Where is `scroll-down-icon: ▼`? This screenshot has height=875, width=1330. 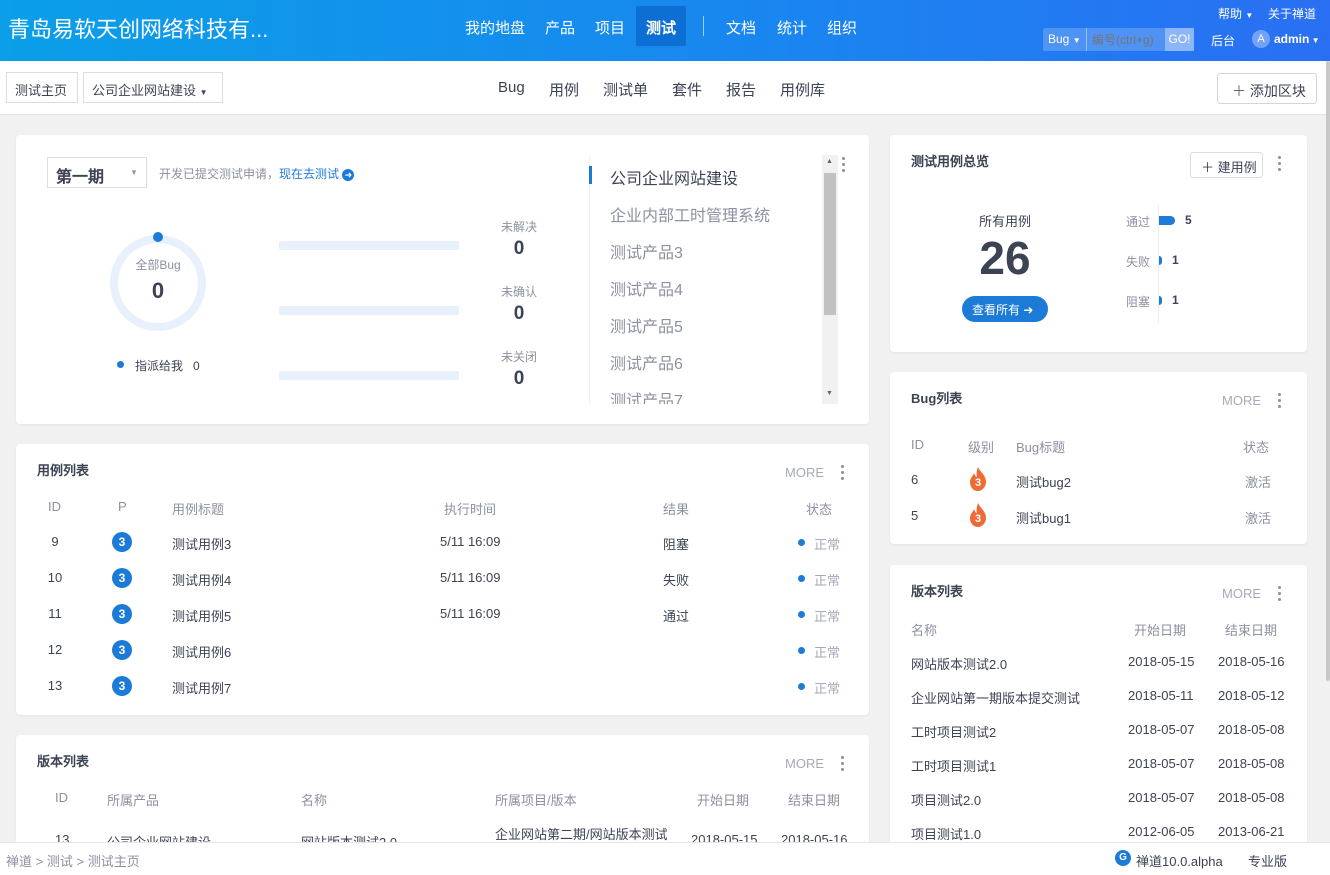
scroll-down-icon: ▼ is located at coordinates (829, 393).